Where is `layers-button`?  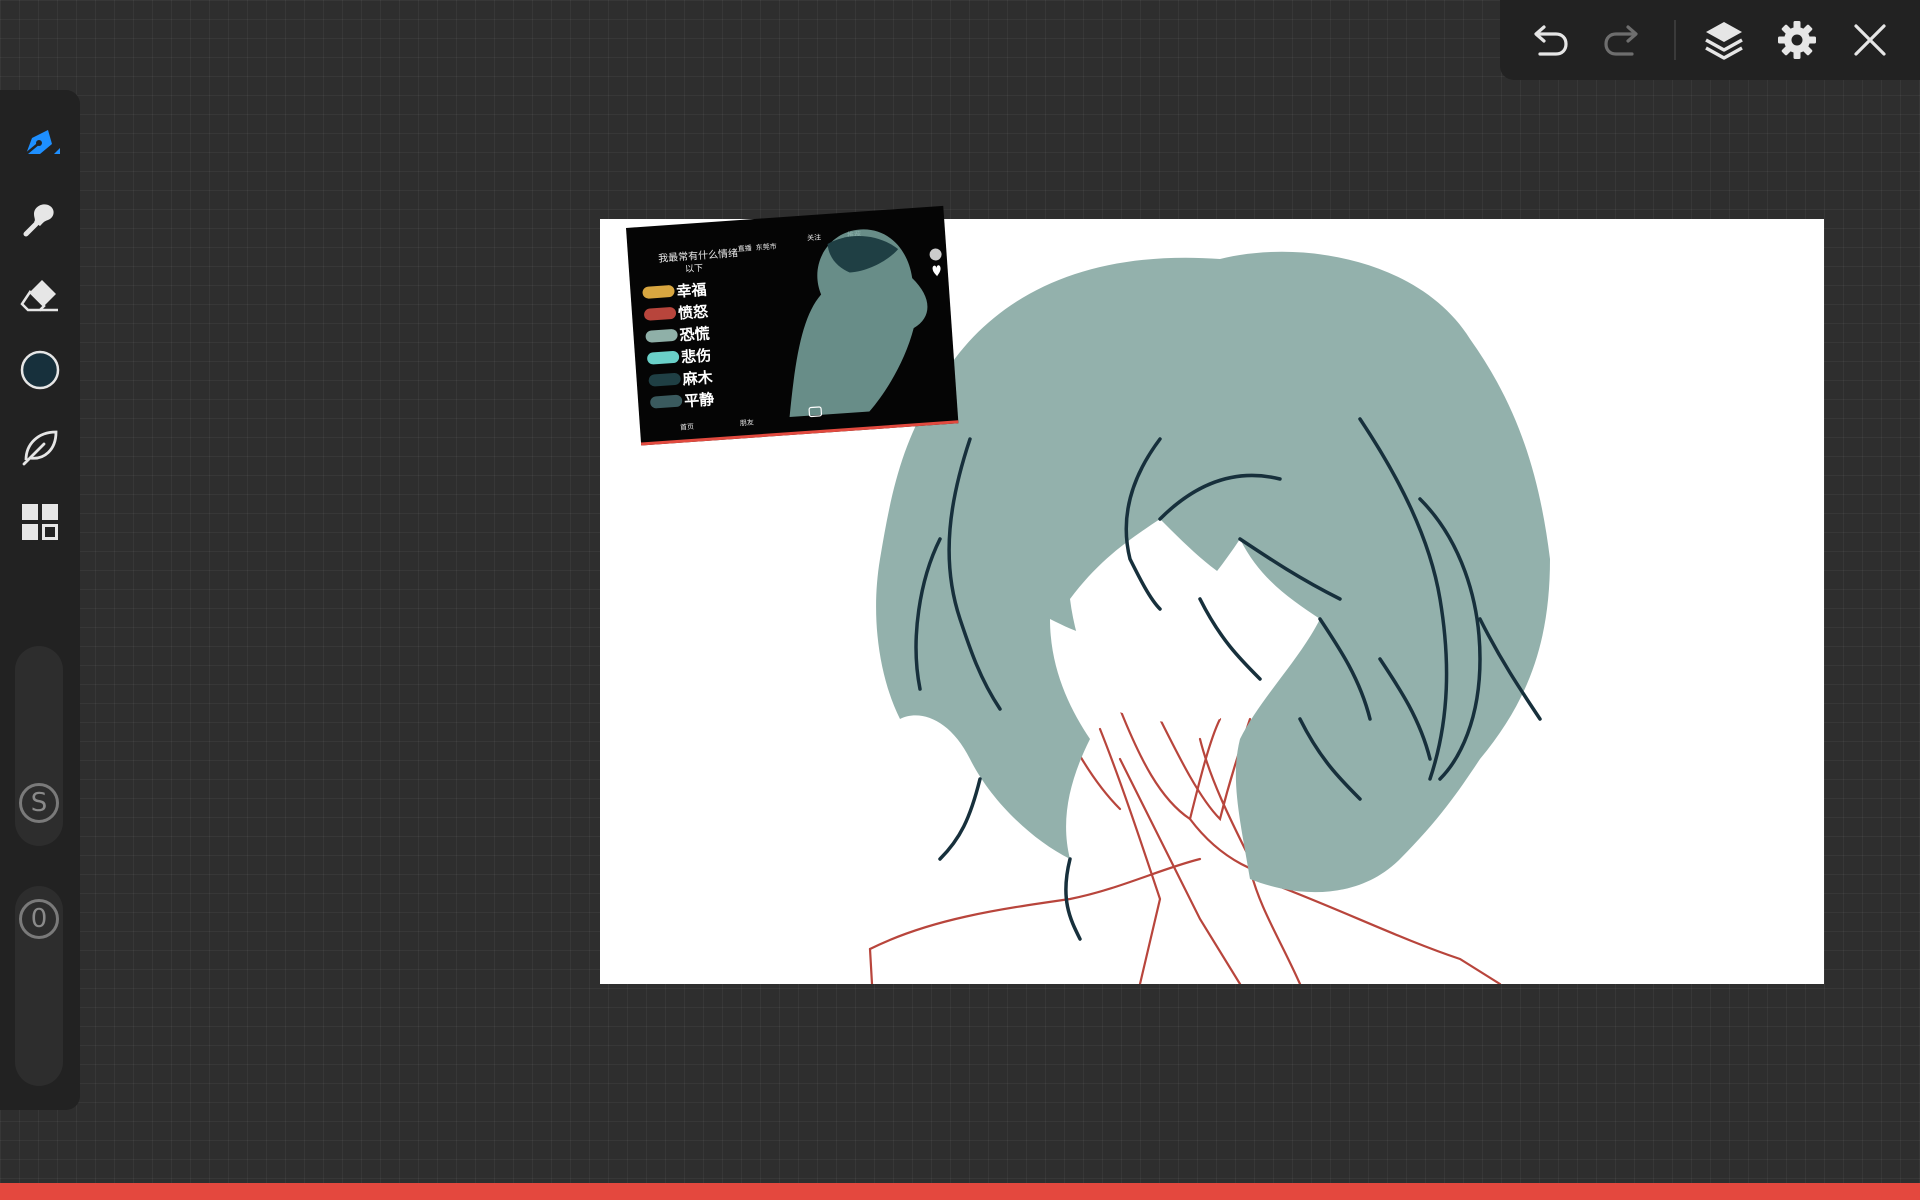 layers-button is located at coordinates (1724, 40).